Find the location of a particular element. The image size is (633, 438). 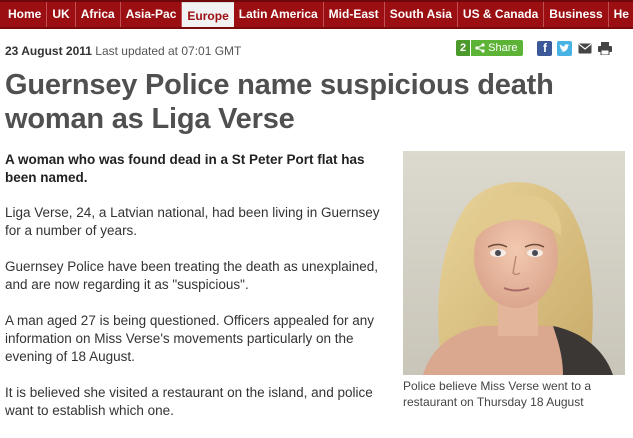

nav-home: Home is located at coordinates (24, 14).